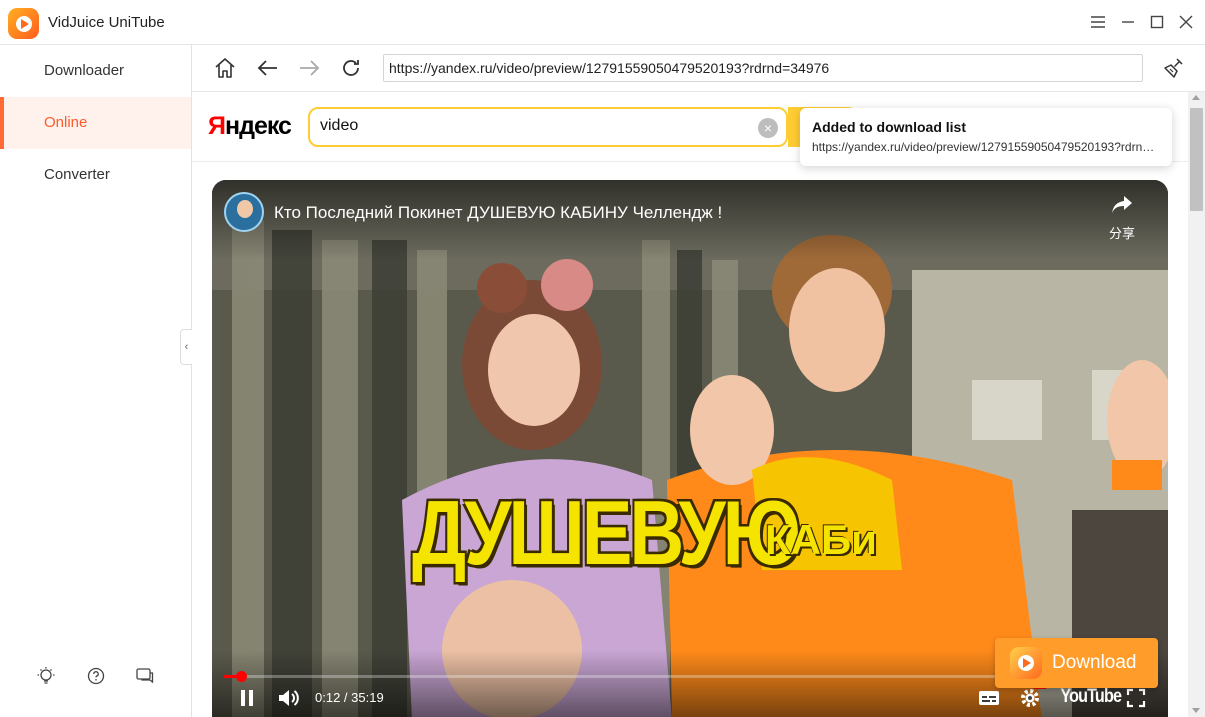 This screenshot has height=717, width=1205. I want to click on fullscreen-button, so click(1136, 698).